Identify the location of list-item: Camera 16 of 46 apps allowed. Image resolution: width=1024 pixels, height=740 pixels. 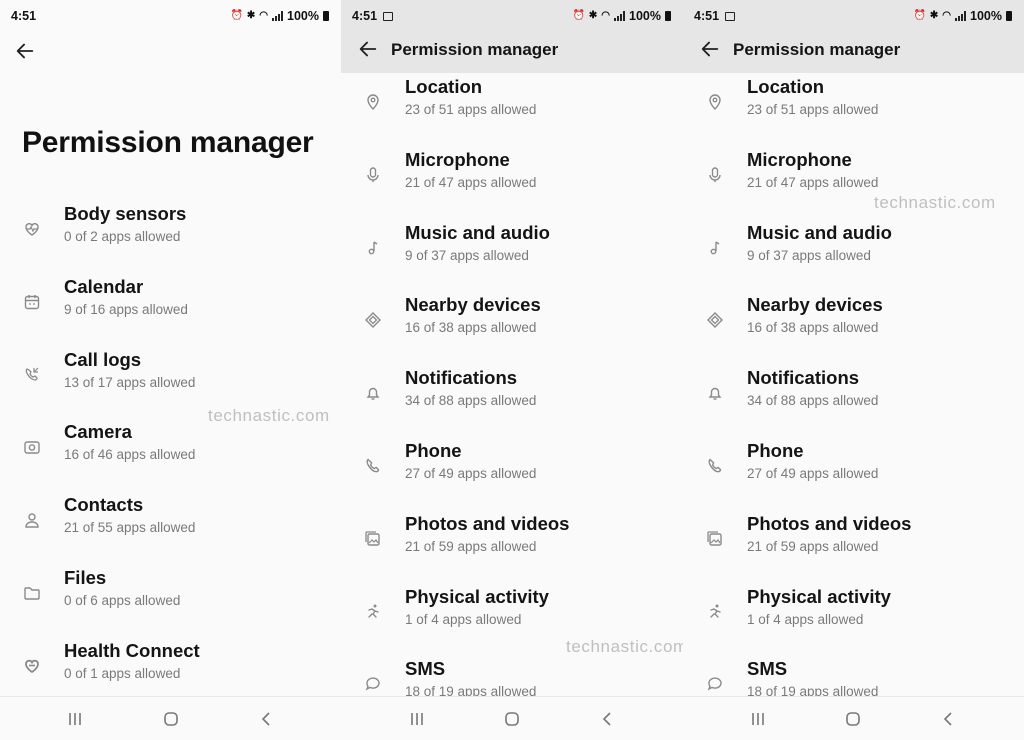
(170, 456).